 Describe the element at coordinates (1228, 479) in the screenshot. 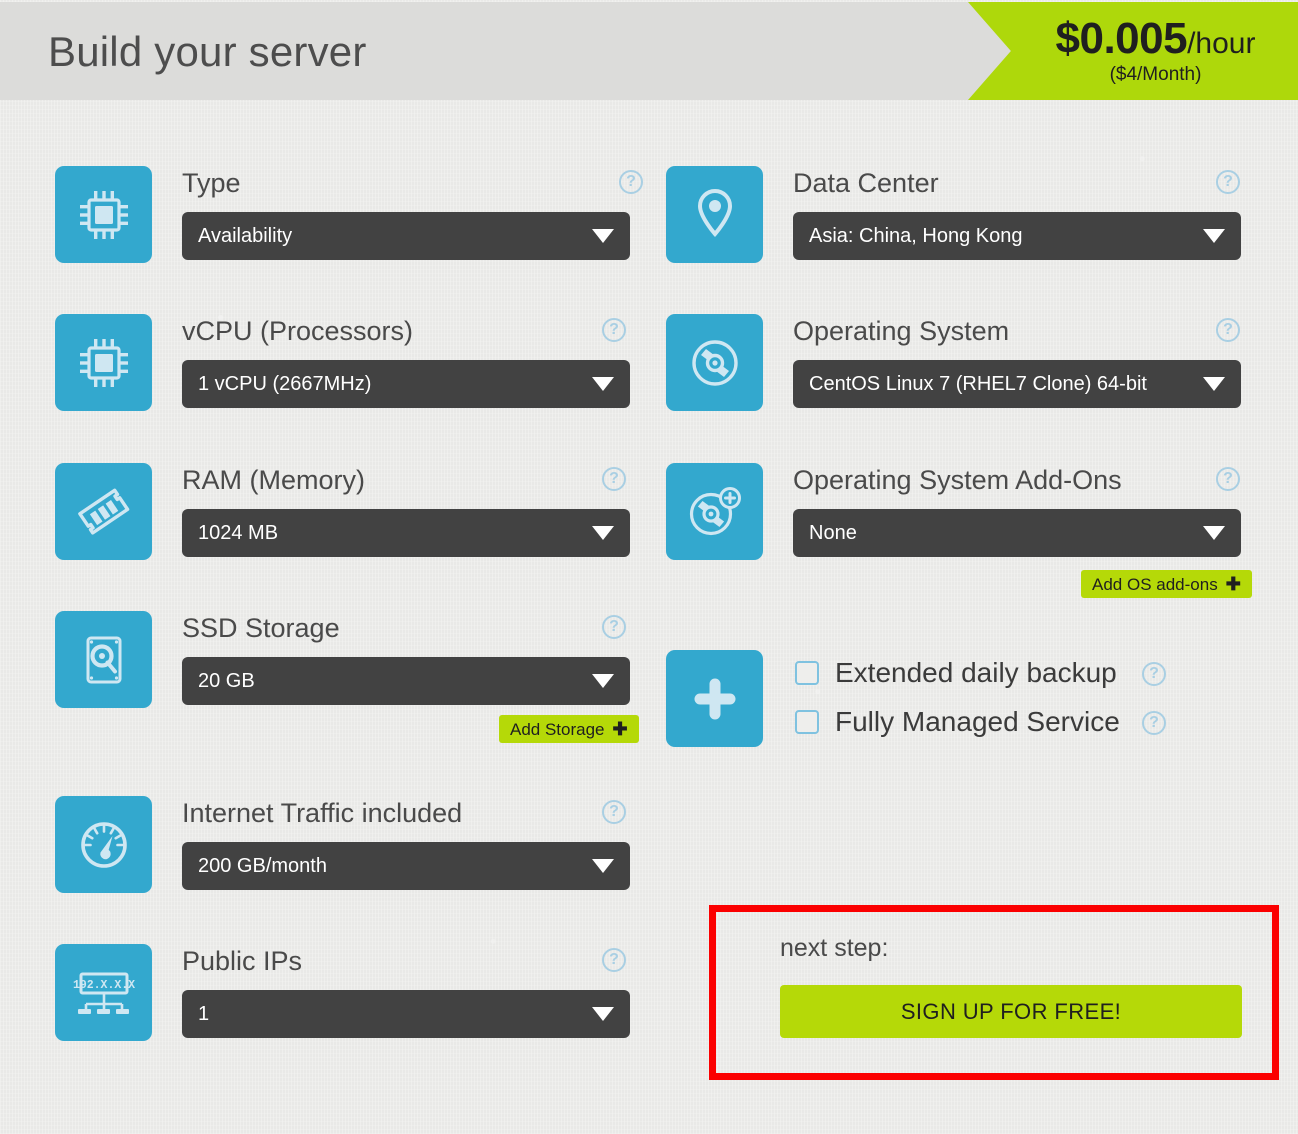

I see `help-icon-os-addons: ?` at that location.